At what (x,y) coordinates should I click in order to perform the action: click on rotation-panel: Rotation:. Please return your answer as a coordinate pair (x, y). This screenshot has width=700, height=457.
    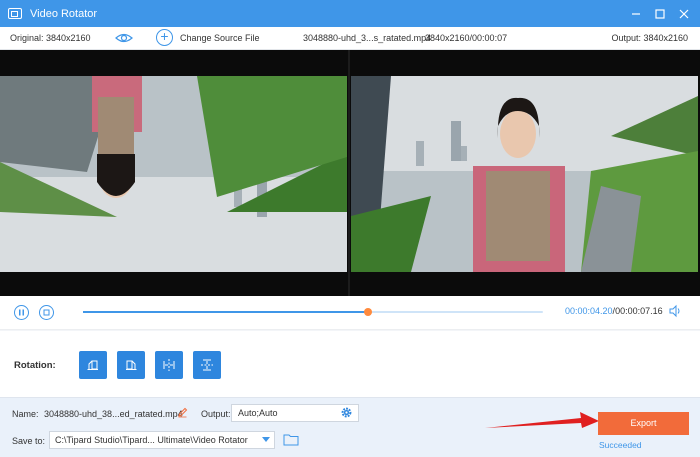
    Looking at the image, I should click on (350, 364).